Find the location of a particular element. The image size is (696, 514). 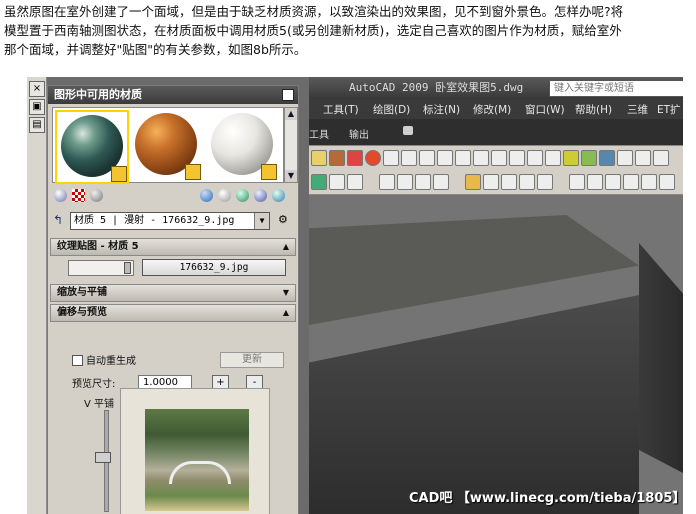

camera-icon is located at coordinates (643, 158).